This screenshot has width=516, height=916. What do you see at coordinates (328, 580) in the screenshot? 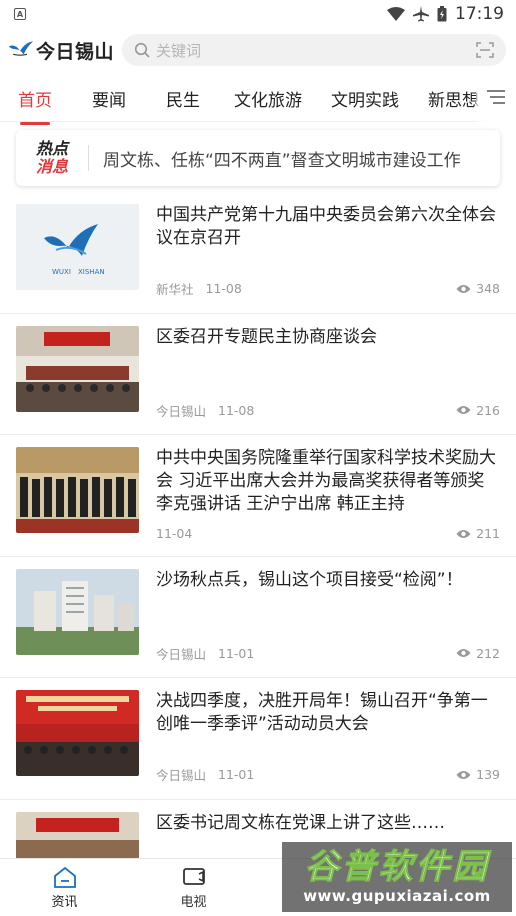
I see `news-title: 沙场秋点兵，锡山这个项目接受“检阅”！` at bounding box center [328, 580].